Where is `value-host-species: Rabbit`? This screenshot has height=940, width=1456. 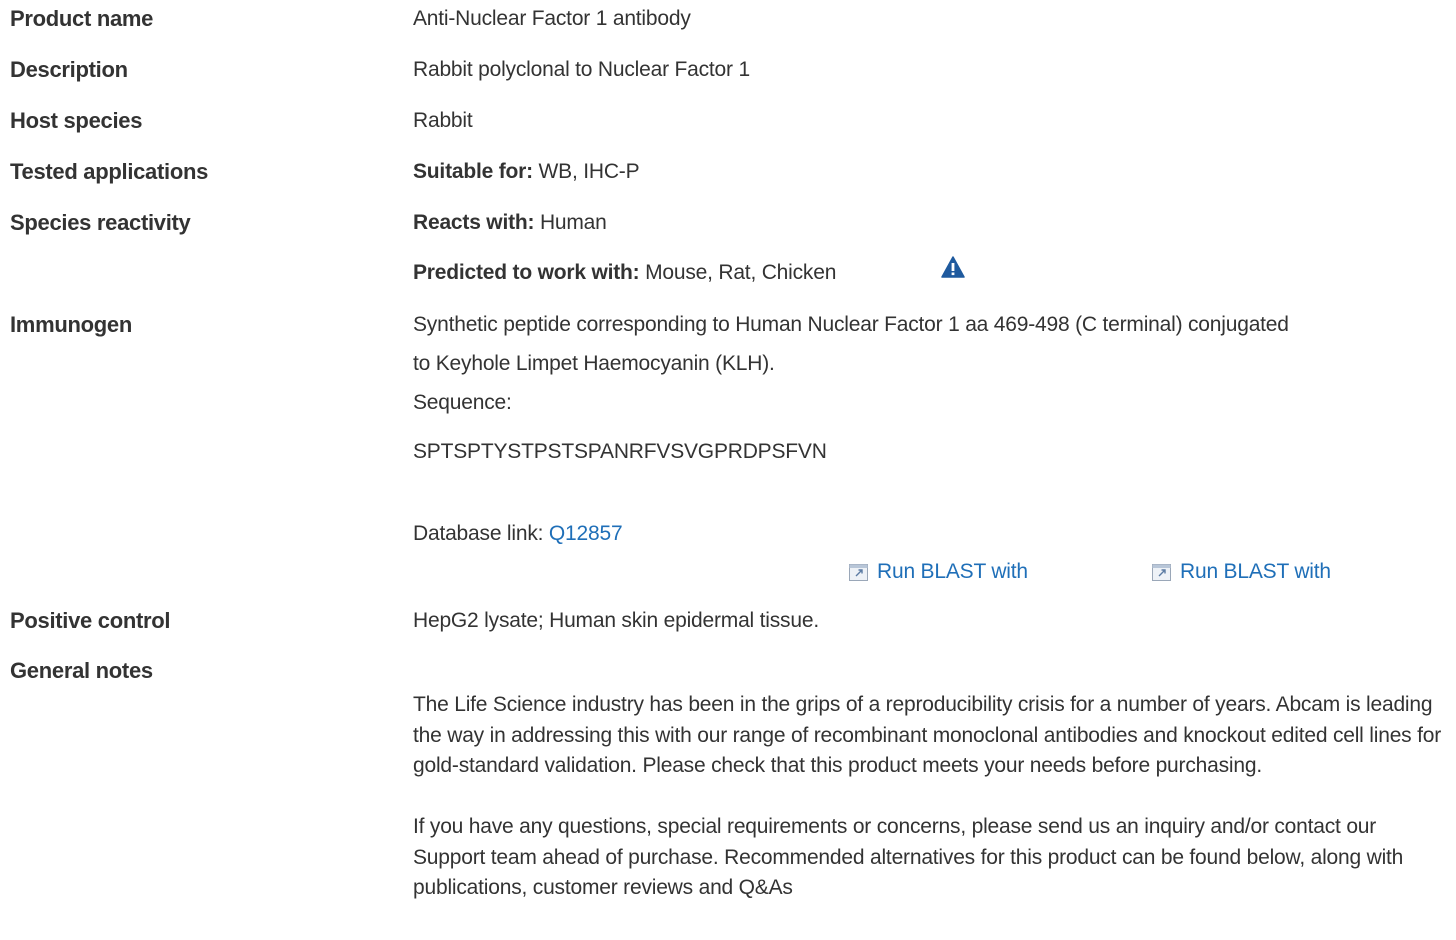
value-host-species: Rabbit is located at coordinates (443, 120).